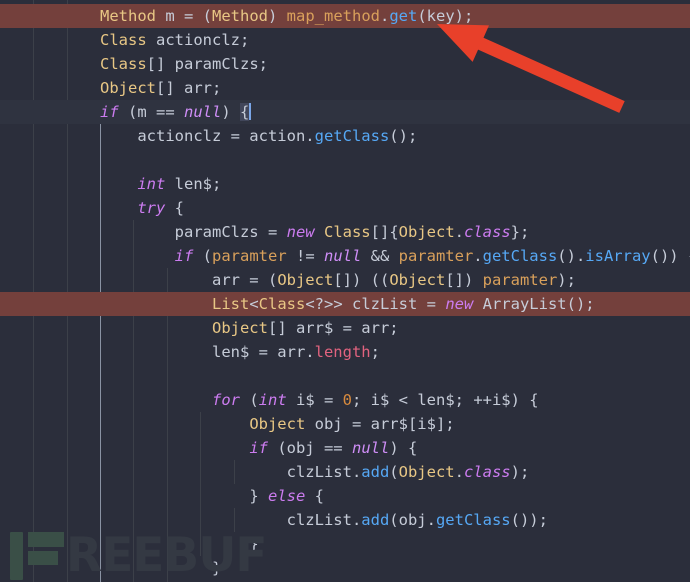  Describe the element at coordinates (380, 256) in the screenshot. I see `code-token: &&` at that location.